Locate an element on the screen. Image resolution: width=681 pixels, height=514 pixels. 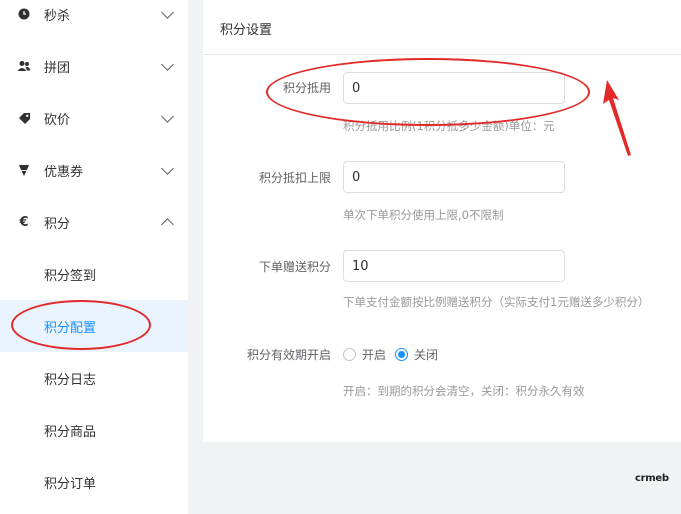
clock-icon is located at coordinates (24, 14).